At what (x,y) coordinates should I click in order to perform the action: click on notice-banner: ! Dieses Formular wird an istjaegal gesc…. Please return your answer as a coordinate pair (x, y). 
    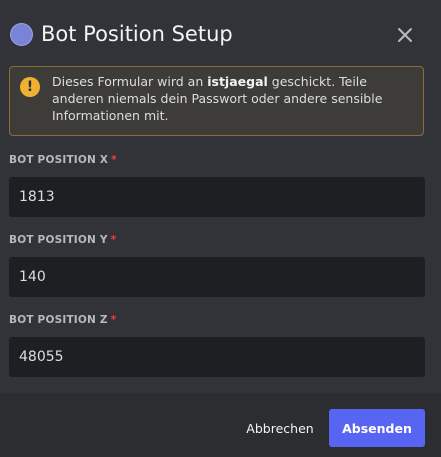
    Looking at the image, I should click on (216, 101).